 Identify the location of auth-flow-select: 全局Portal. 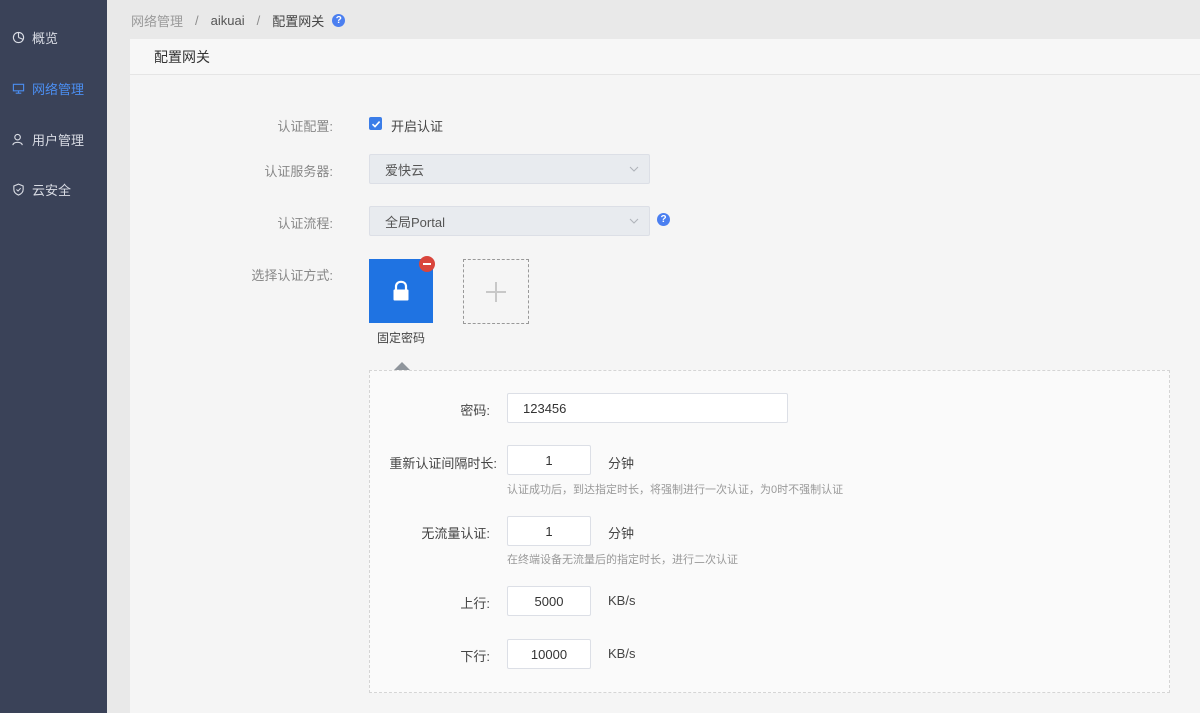
(509, 221).